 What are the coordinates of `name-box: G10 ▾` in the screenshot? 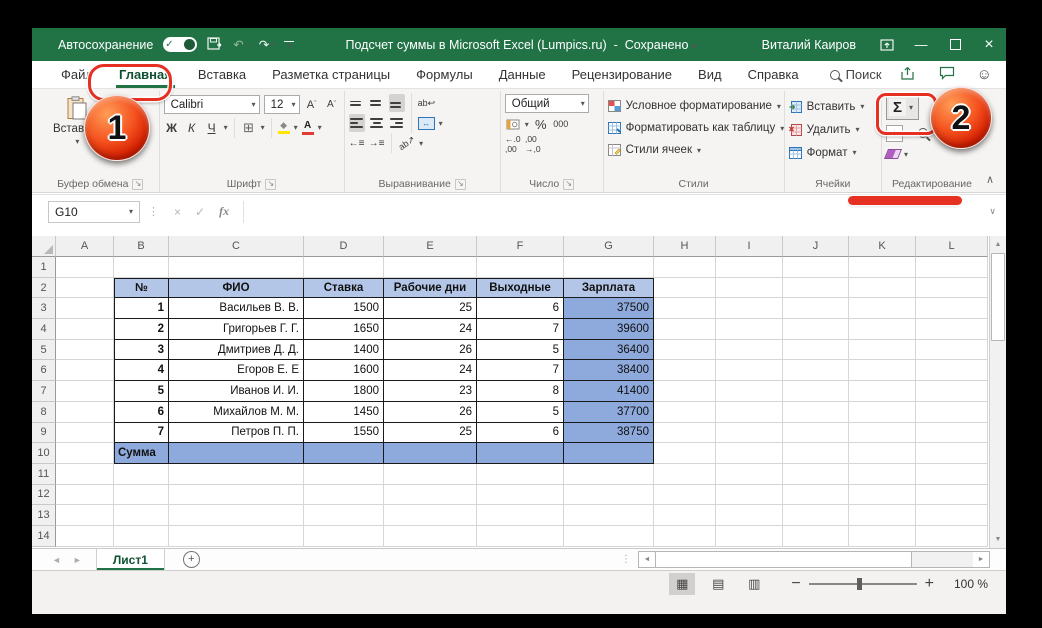 It's located at (94, 211).